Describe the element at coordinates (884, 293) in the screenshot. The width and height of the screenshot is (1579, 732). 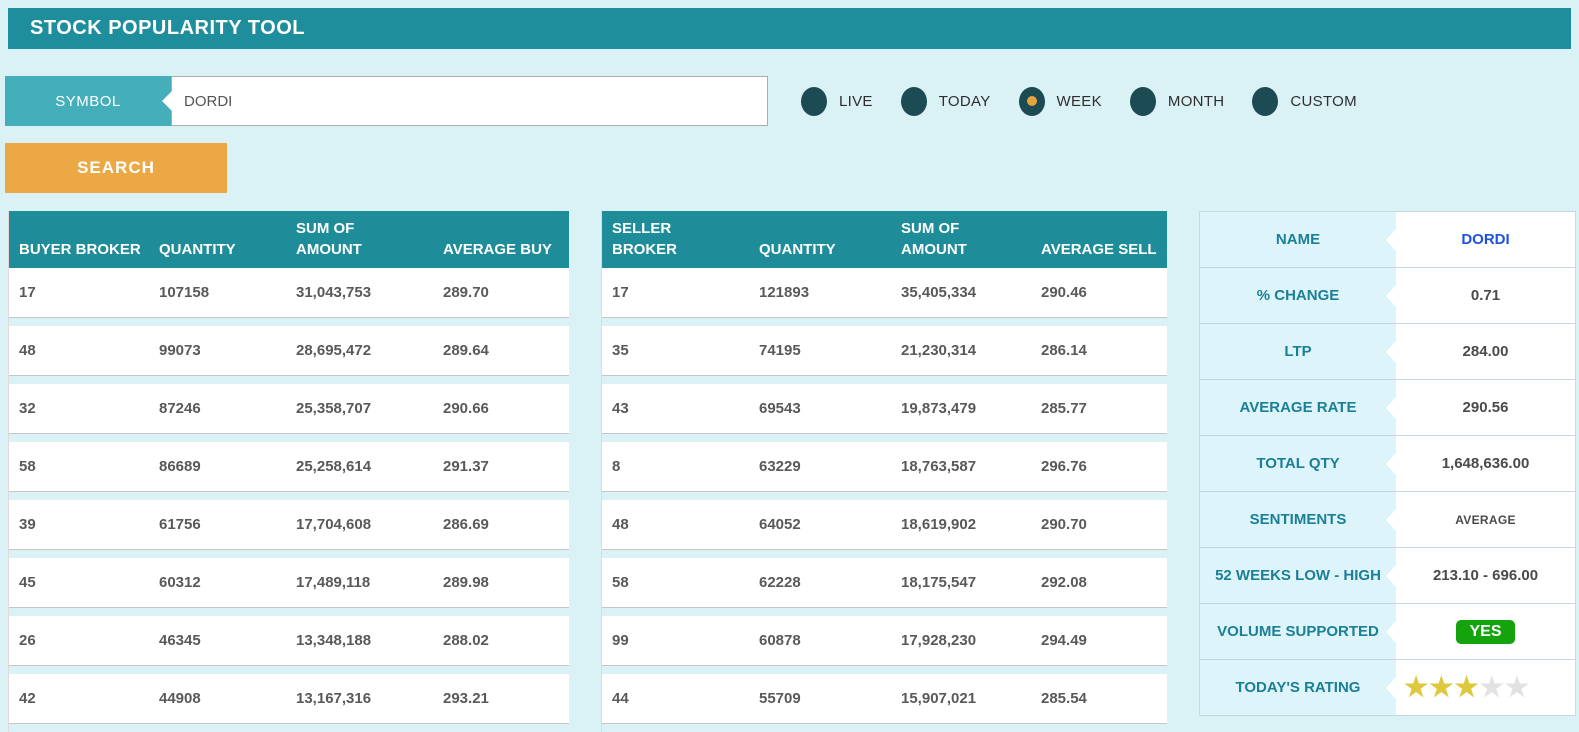
I see `table-row: 17 121893 35,405,334 290.46` at that location.